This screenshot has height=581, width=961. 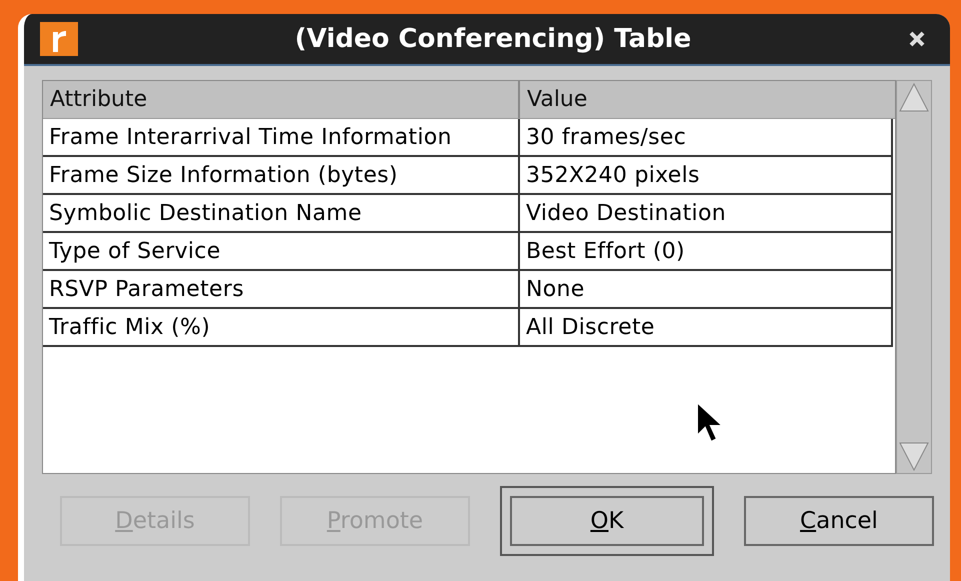 What do you see at coordinates (914, 97) in the screenshot?
I see `scroll-up-icon` at bounding box center [914, 97].